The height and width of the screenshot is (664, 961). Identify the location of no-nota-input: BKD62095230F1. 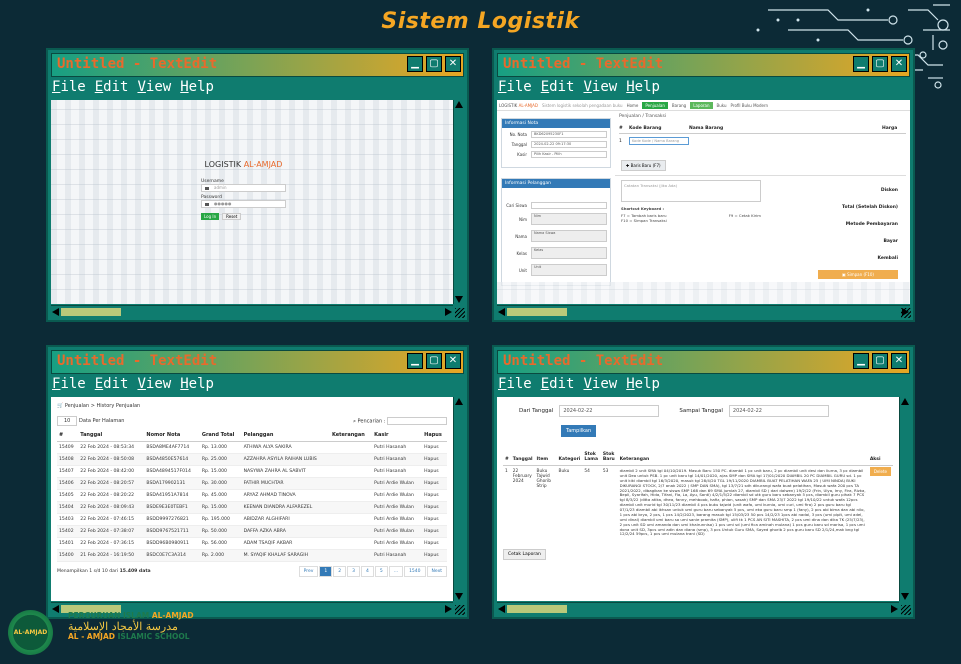
(569, 134).